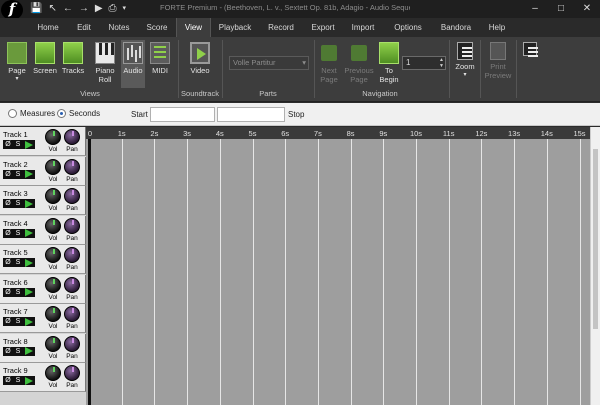 The height and width of the screenshot is (405, 600). What do you see at coordinates (281, 27) in the screenshot?
I see `tab-record: Record` at bounding box center [281, 27].